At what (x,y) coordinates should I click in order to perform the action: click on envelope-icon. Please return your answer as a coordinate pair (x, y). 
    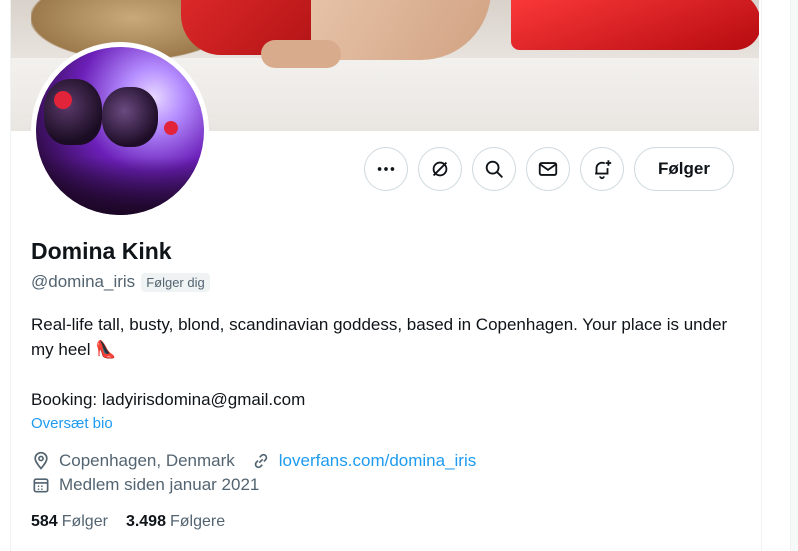
    Looking at the image, I should click on (548, 169).